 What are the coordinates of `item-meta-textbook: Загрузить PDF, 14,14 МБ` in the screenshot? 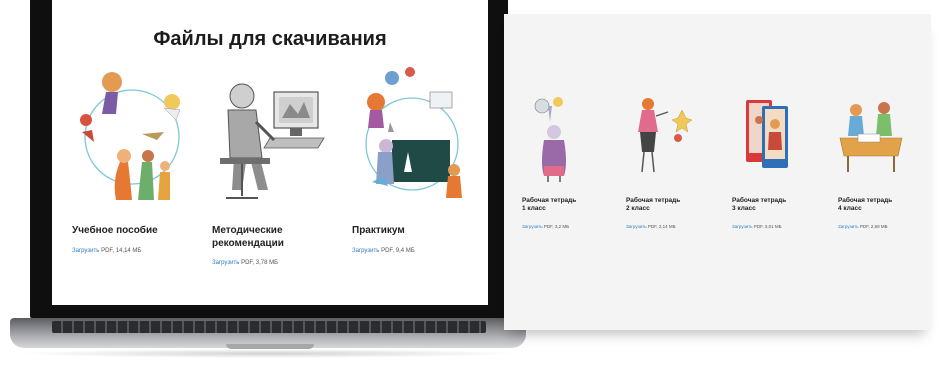 It's located at (106, 251).